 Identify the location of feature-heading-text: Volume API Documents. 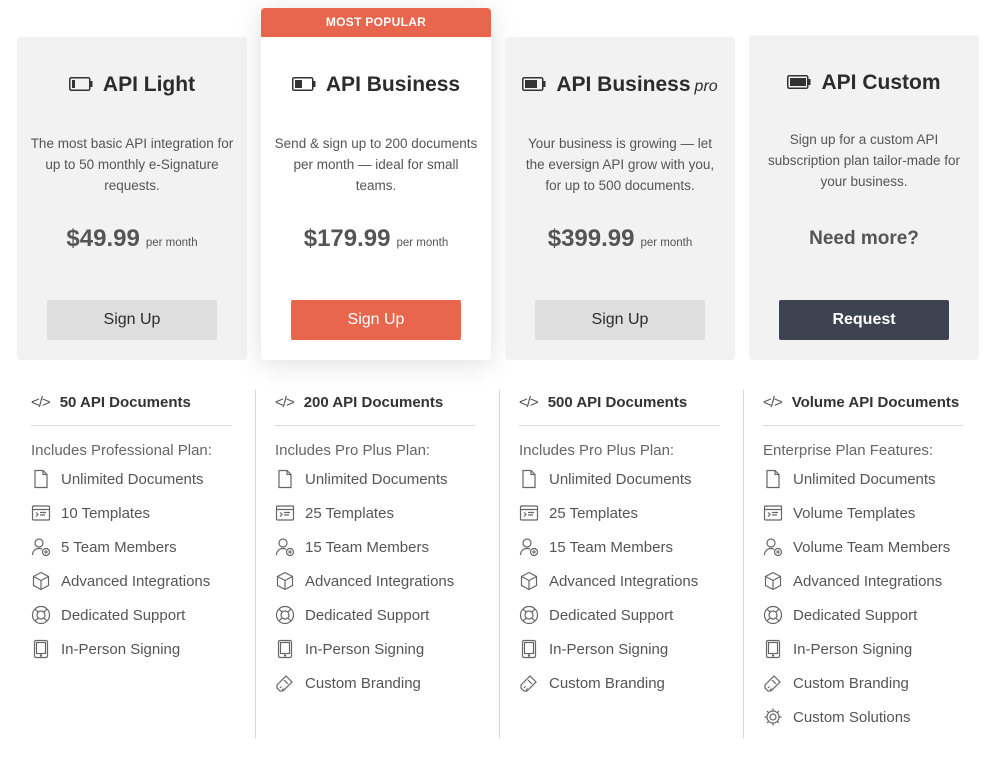
(875, 402).